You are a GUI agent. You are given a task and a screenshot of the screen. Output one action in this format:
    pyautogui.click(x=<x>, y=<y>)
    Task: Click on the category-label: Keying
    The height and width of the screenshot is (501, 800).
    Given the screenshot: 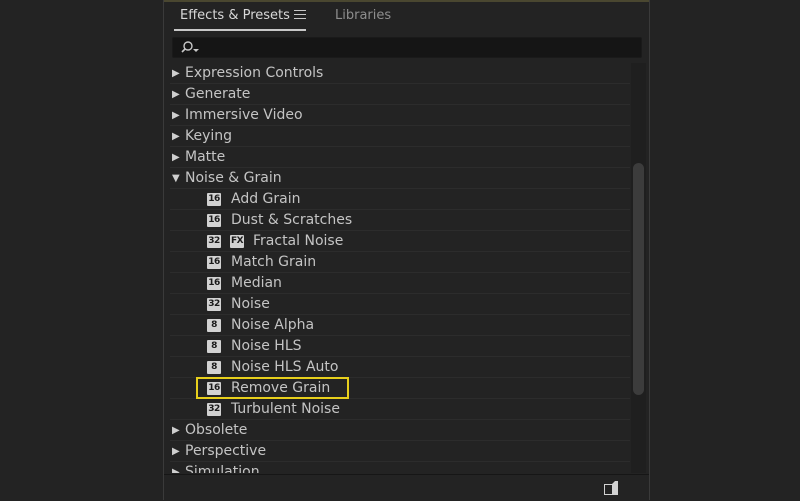 What is the action you would take?
    pyautogui.click(x=209, y=136)
    